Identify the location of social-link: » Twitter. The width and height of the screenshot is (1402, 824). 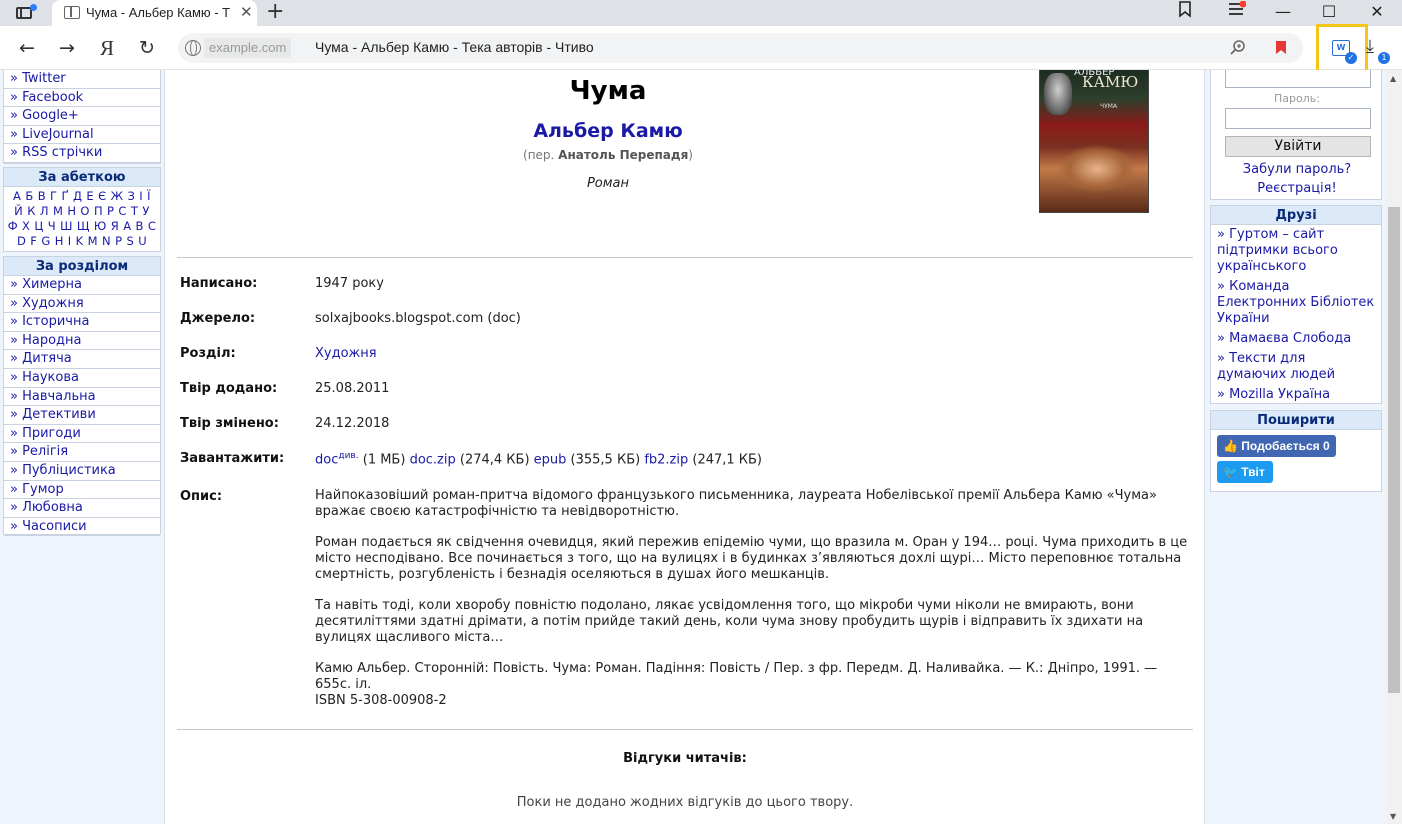
(82, 79).